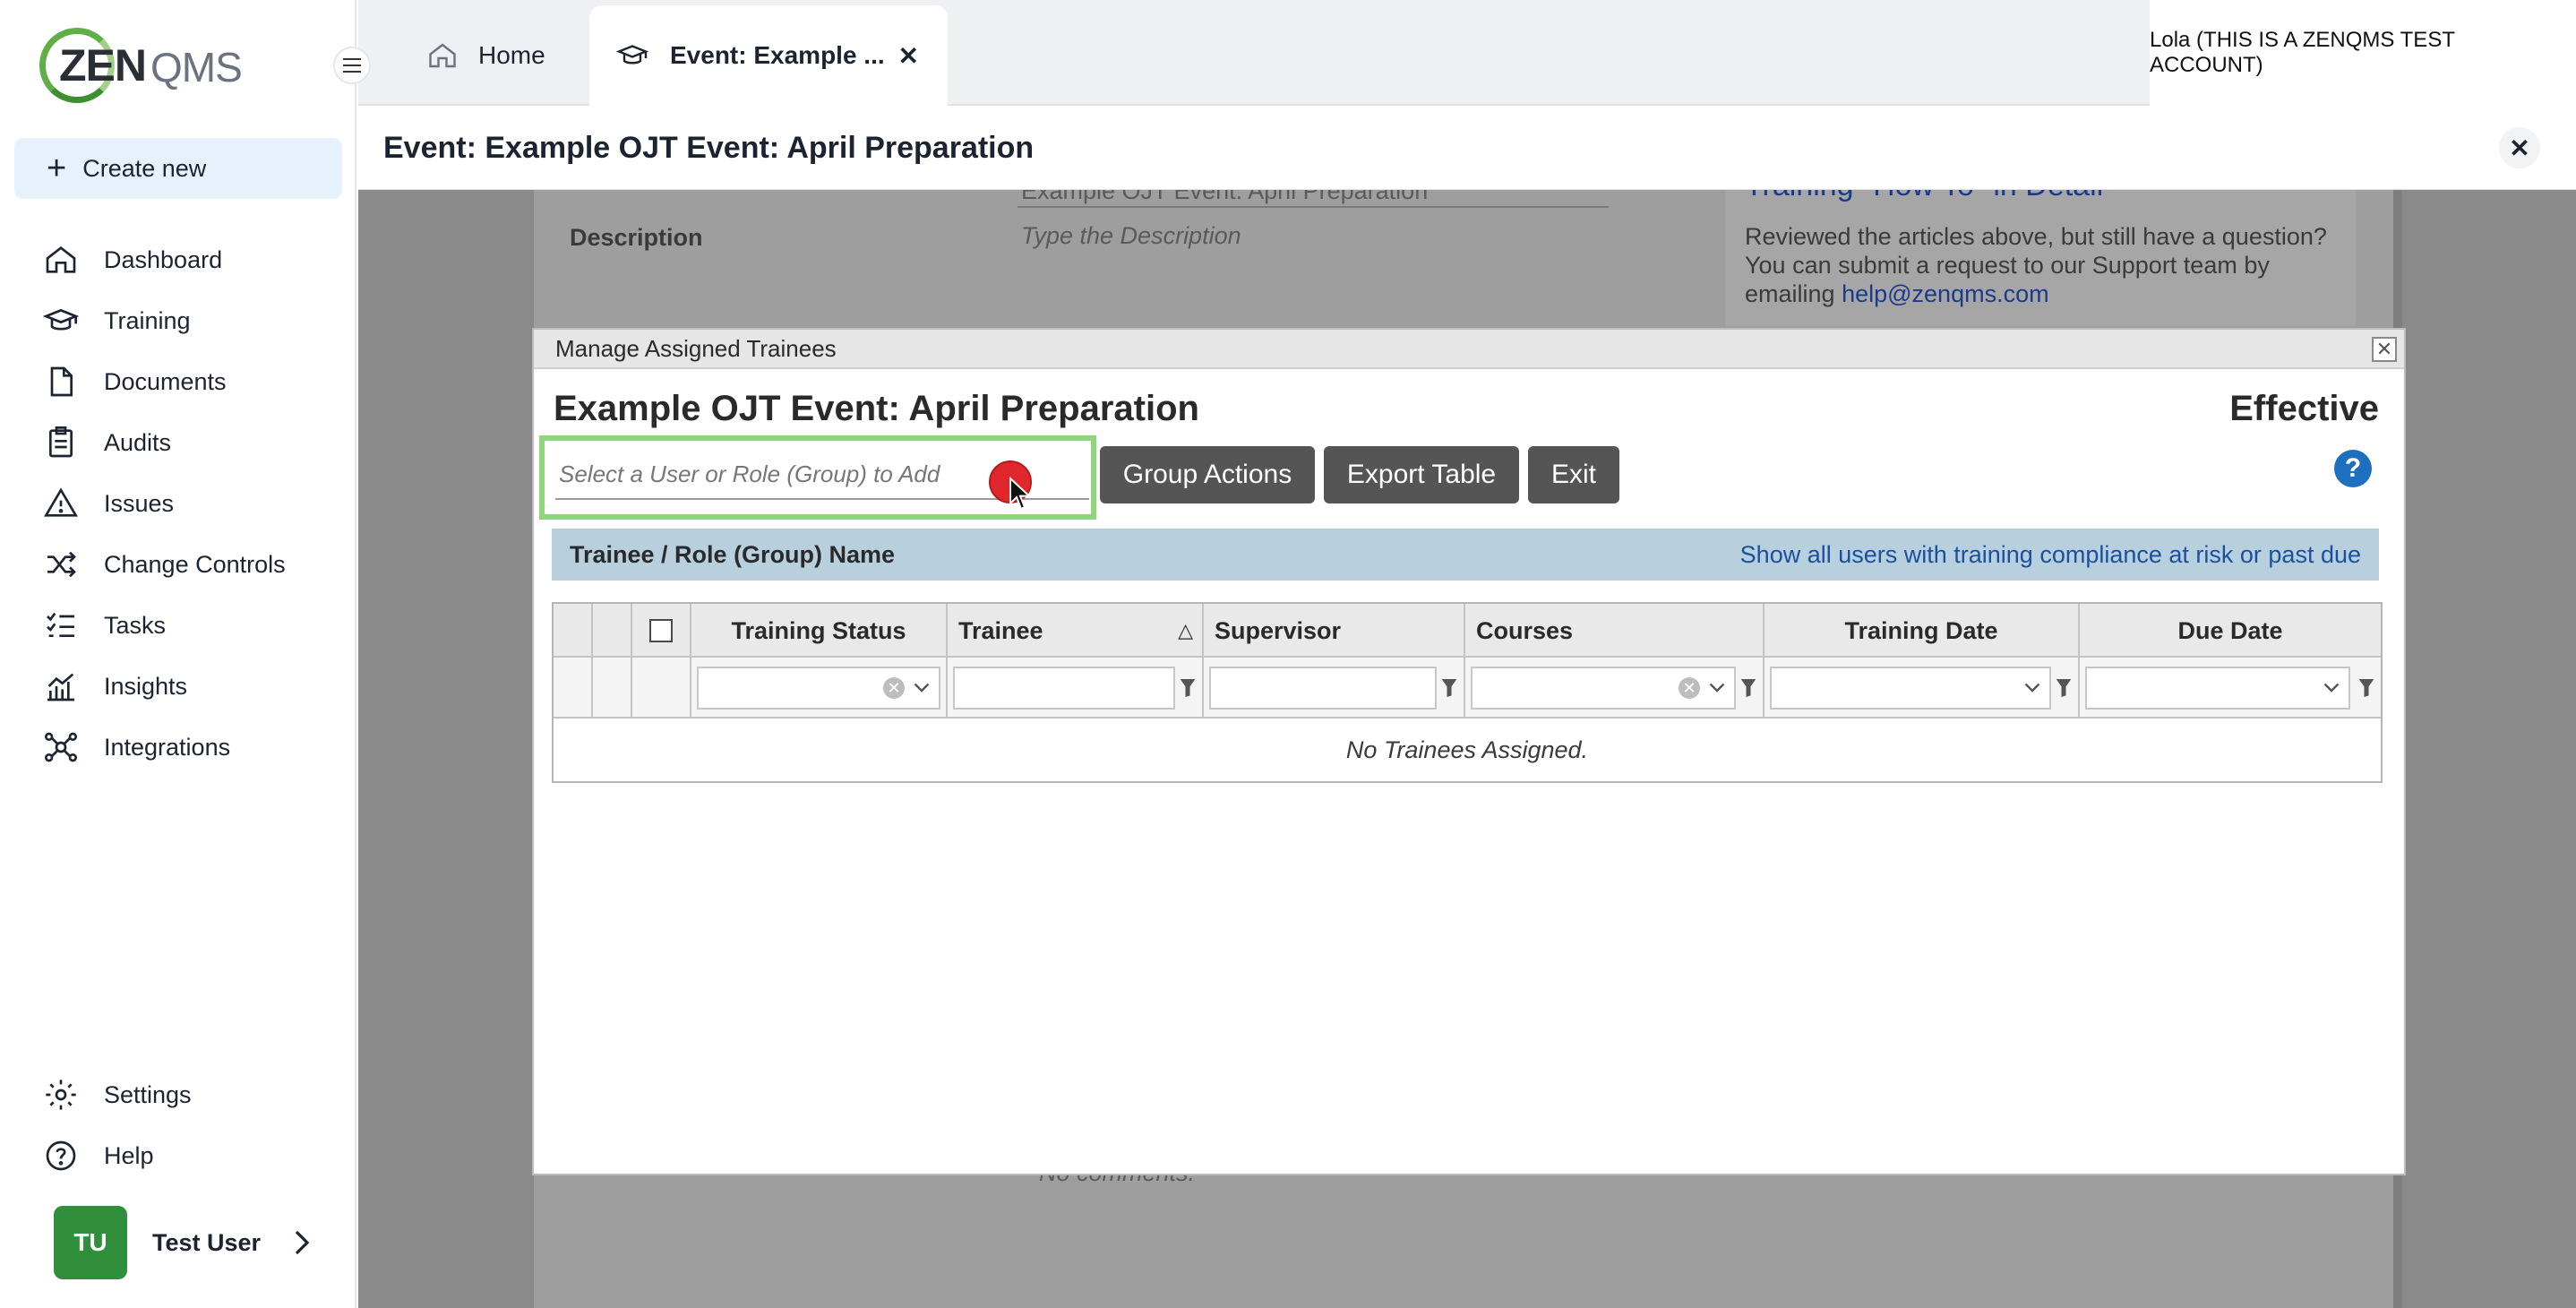 This screenshot has width=2576, height=1308. Describe the element at coordinates (1064, 688) in the screenshot. I see `trainee-filter-input` at that location.